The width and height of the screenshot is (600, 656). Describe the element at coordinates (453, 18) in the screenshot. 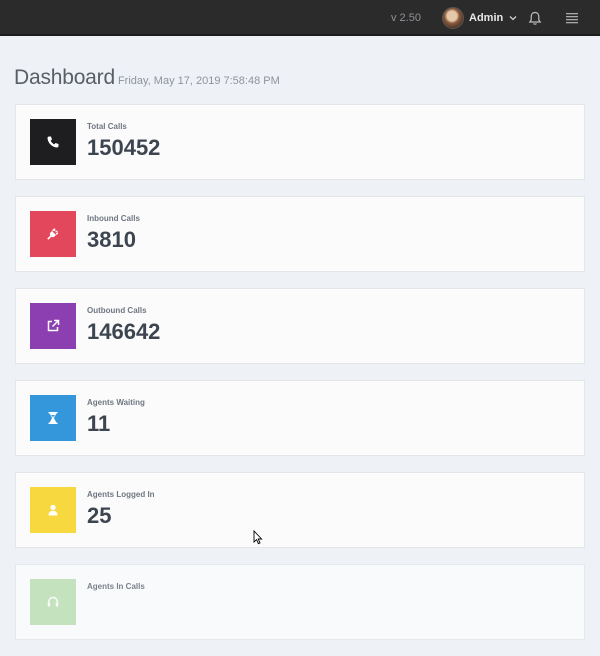

I see `avatar` at that location.